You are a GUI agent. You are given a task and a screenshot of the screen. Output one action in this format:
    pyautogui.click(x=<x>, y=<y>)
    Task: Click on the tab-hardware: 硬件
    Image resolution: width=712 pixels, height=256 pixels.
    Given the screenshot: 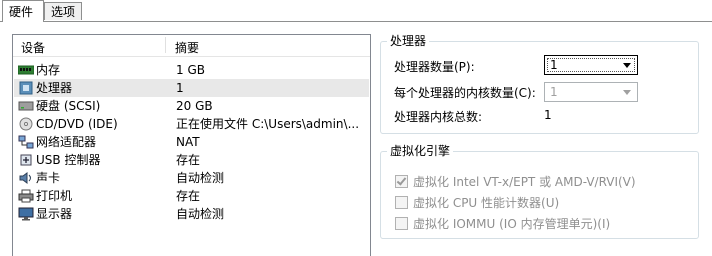 What is the action you would take?
    pyautogui.click(x=23, y=11)
    